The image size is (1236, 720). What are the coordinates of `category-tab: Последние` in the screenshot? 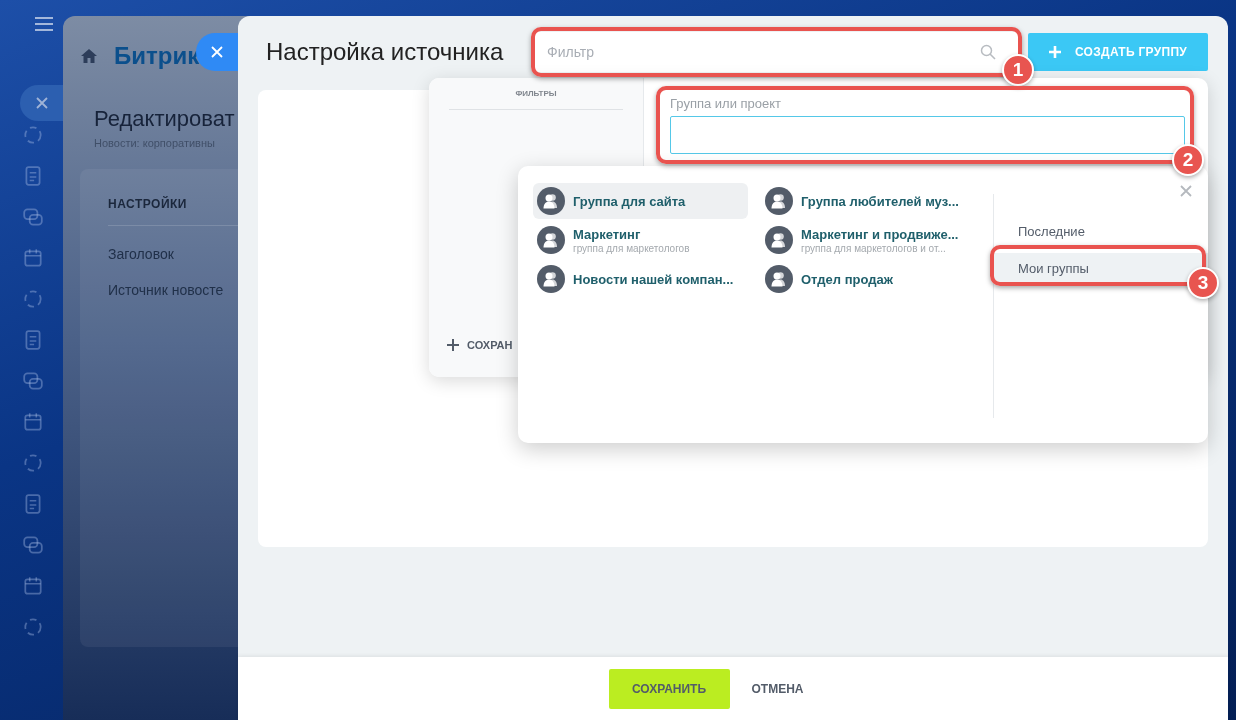 It's located at (1101, 231).